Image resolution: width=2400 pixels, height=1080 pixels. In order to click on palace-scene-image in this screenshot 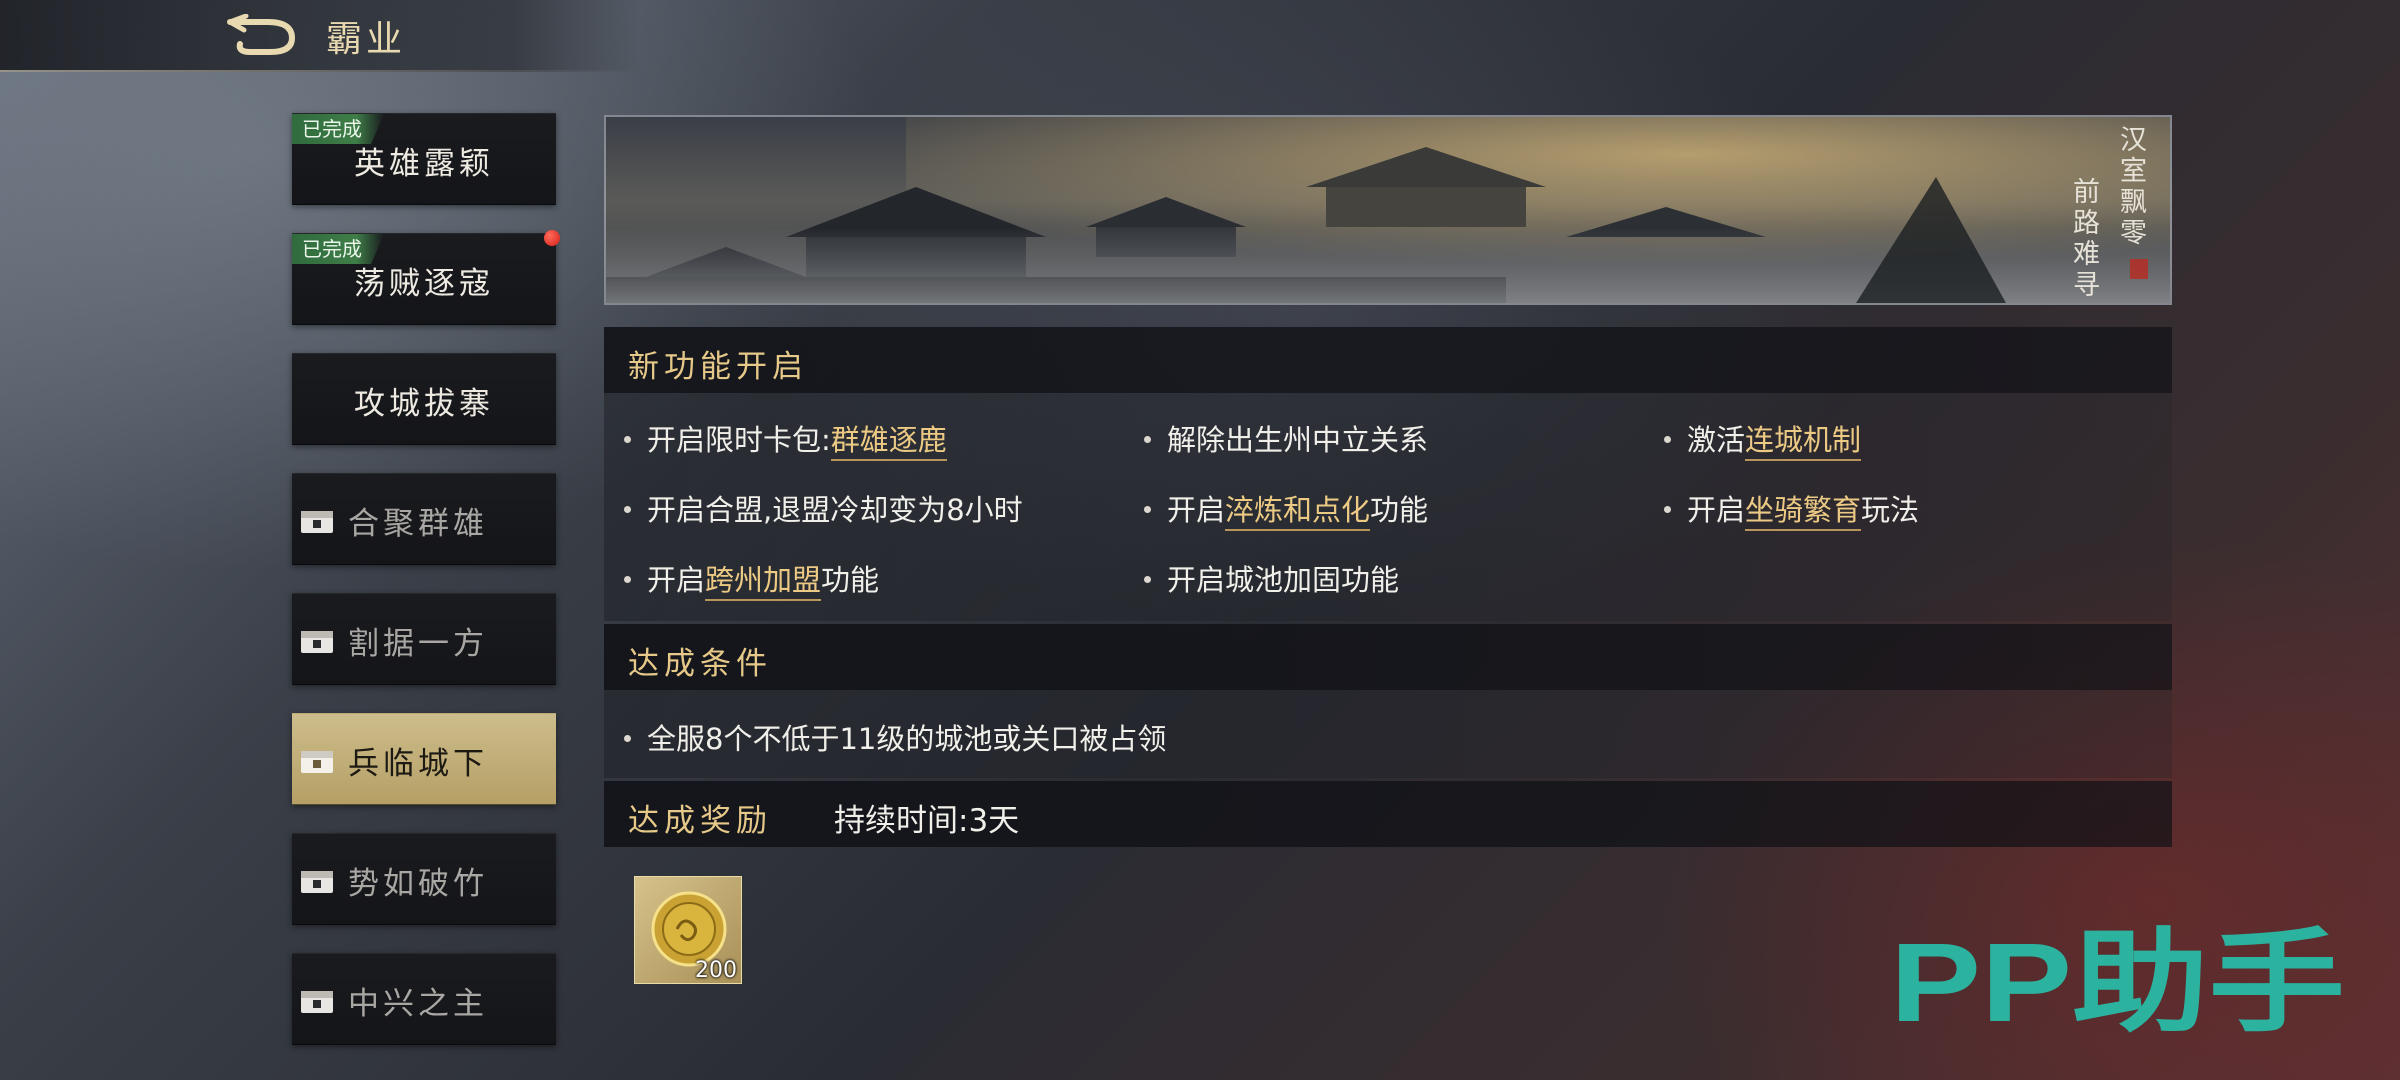, I will do `click(1388, 210)`.